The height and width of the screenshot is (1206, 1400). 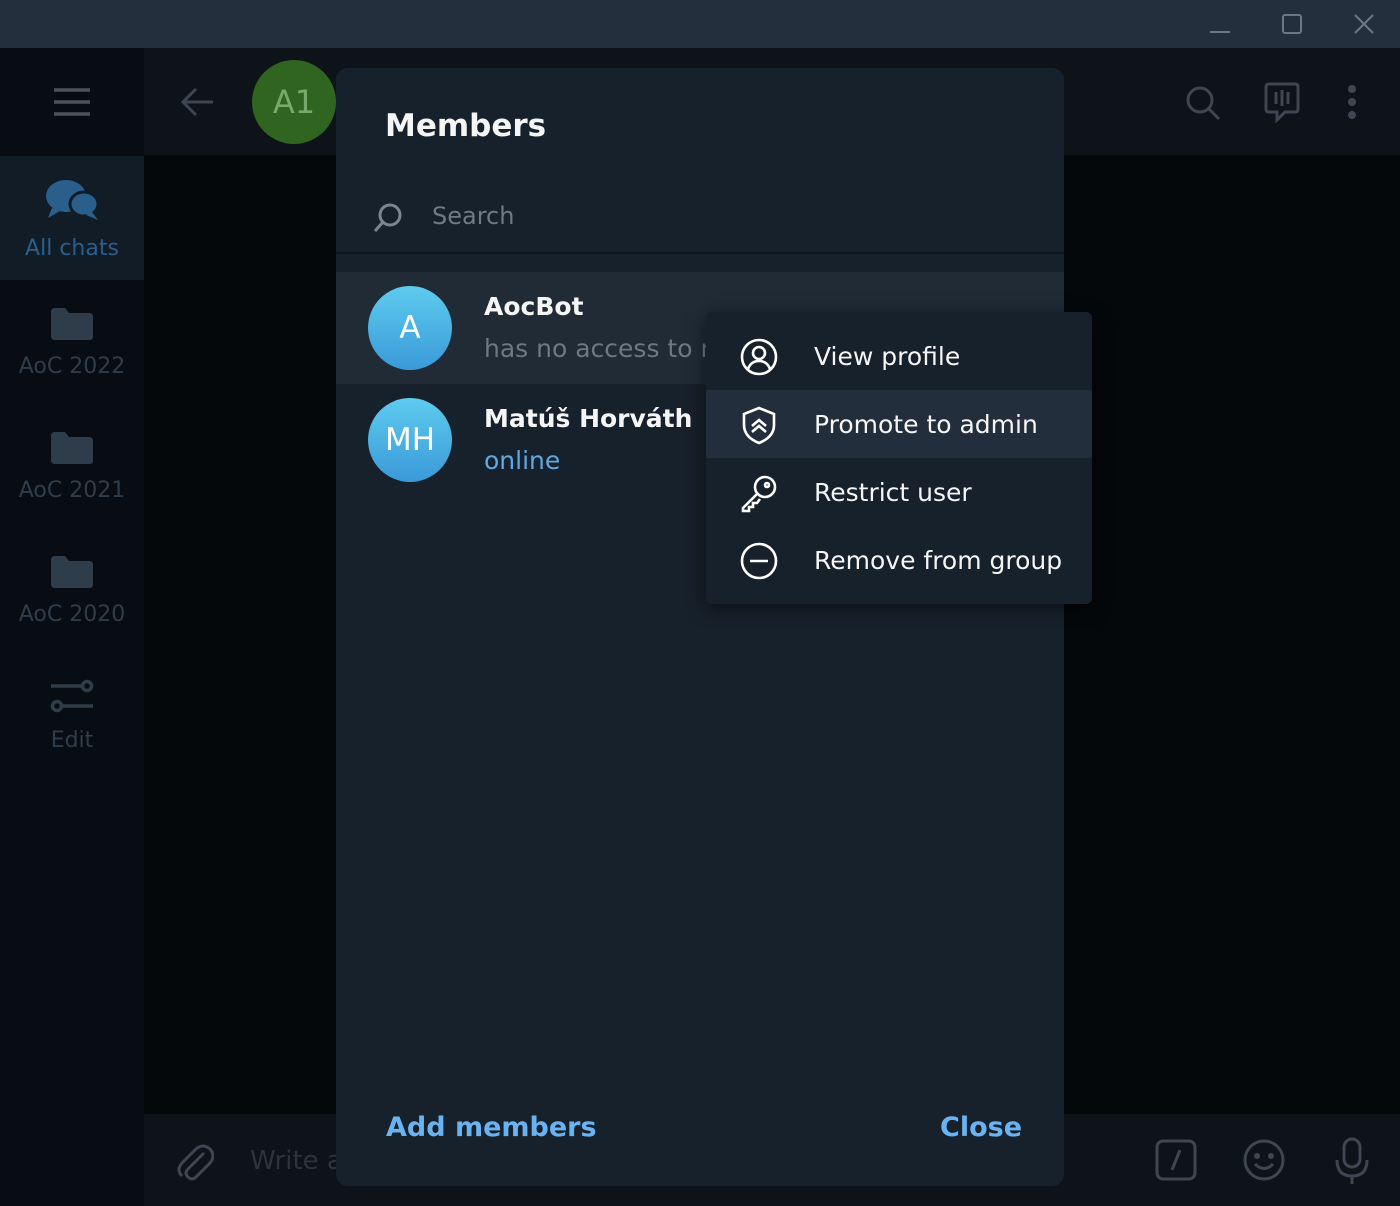 I want to click on sliders-icon, so click(x=72, y=695).